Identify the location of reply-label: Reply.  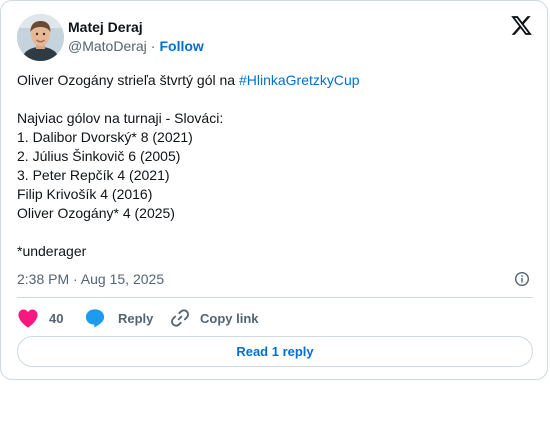
(136, 318).